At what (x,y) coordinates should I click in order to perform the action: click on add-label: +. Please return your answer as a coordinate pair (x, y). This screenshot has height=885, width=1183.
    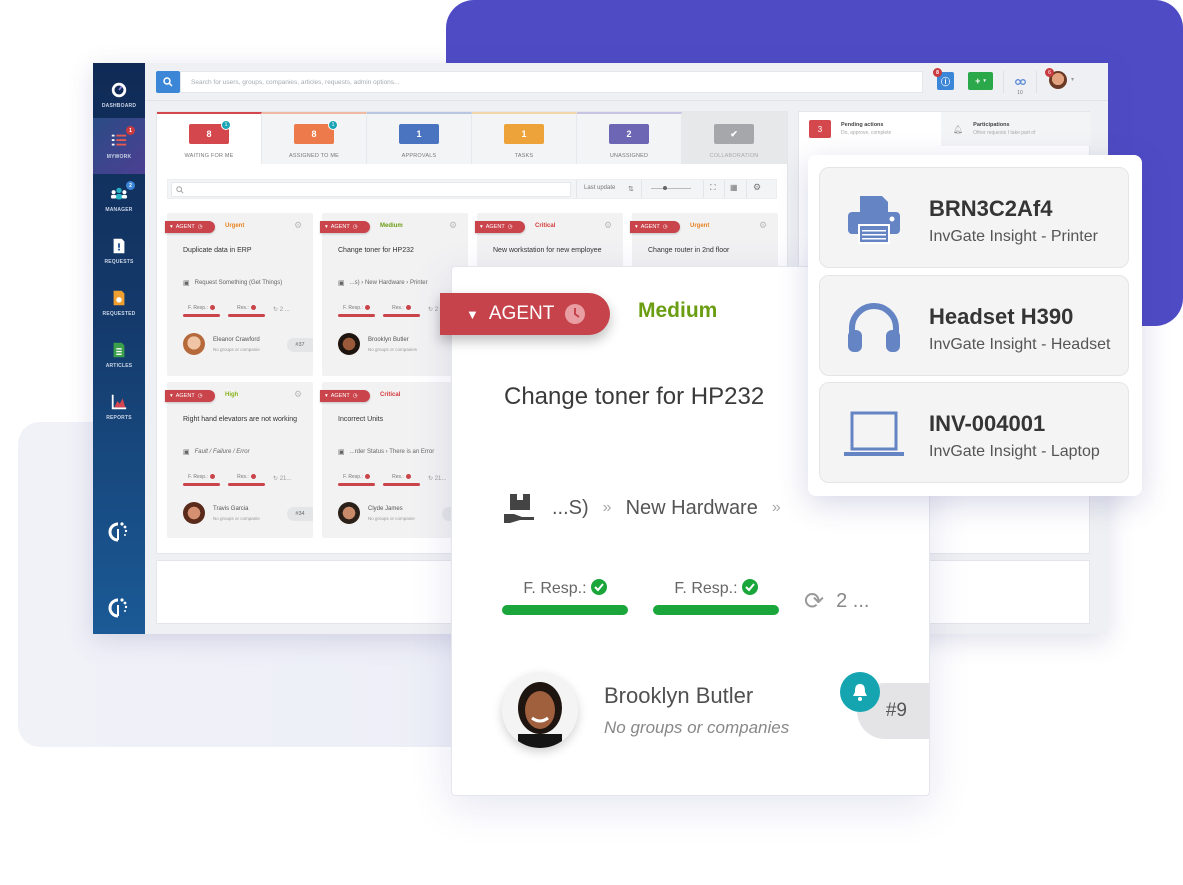
    Looking at the image, I should click on (978, 81).